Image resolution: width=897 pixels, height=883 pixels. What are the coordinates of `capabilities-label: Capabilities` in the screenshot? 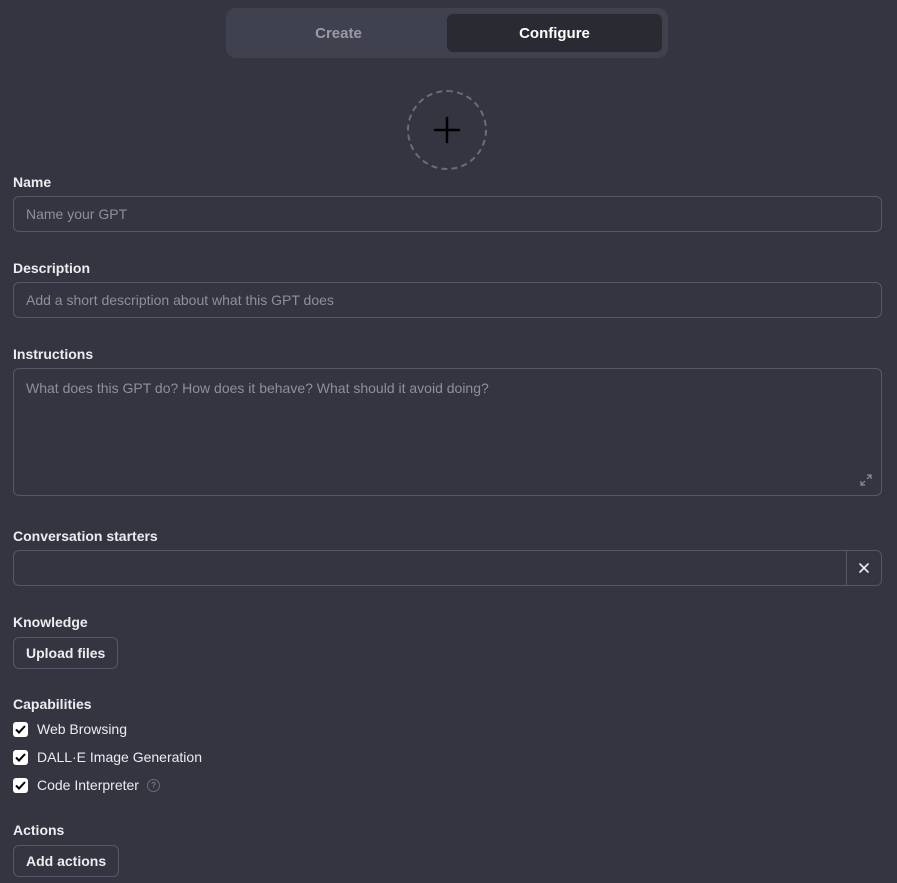 It's located at (52, 704).